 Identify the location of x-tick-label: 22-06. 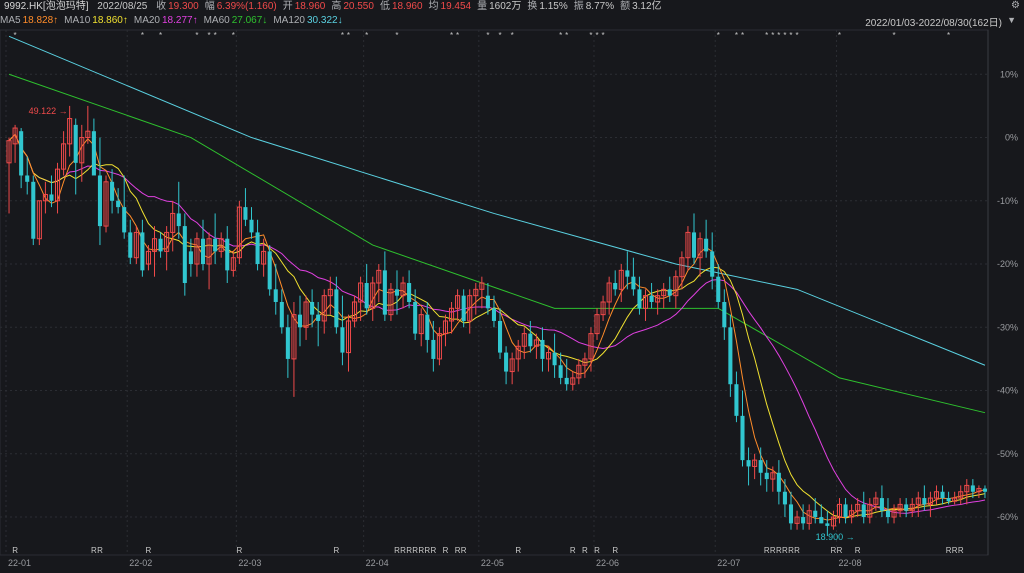
(607, 563).